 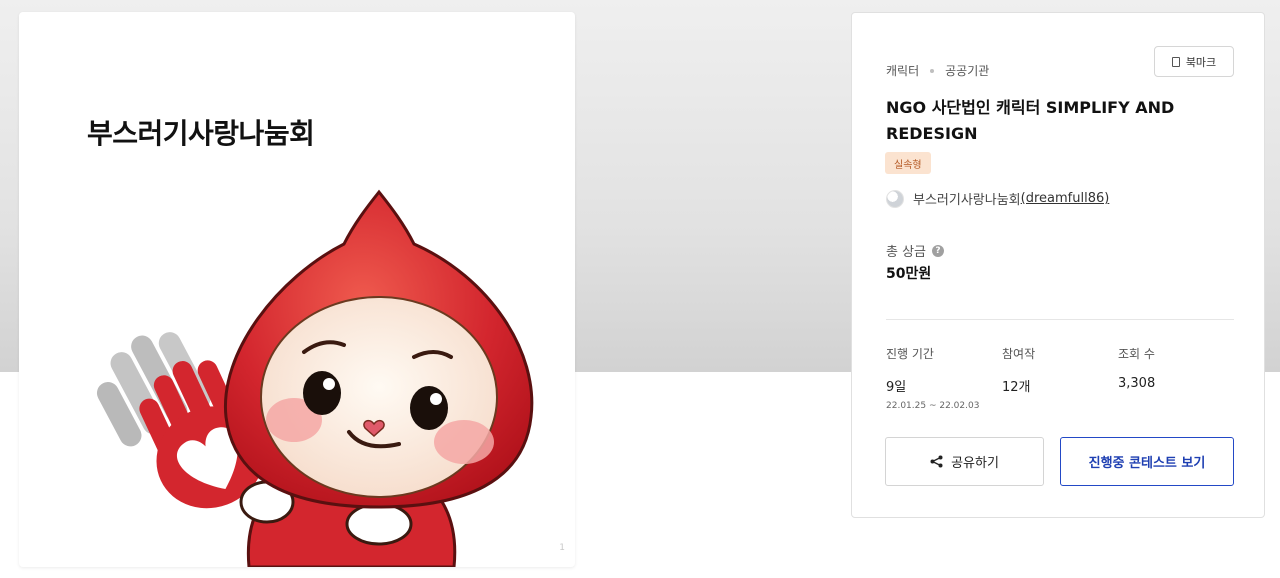 I want to click on image-indicator: 1, so click(x=562, y=548).